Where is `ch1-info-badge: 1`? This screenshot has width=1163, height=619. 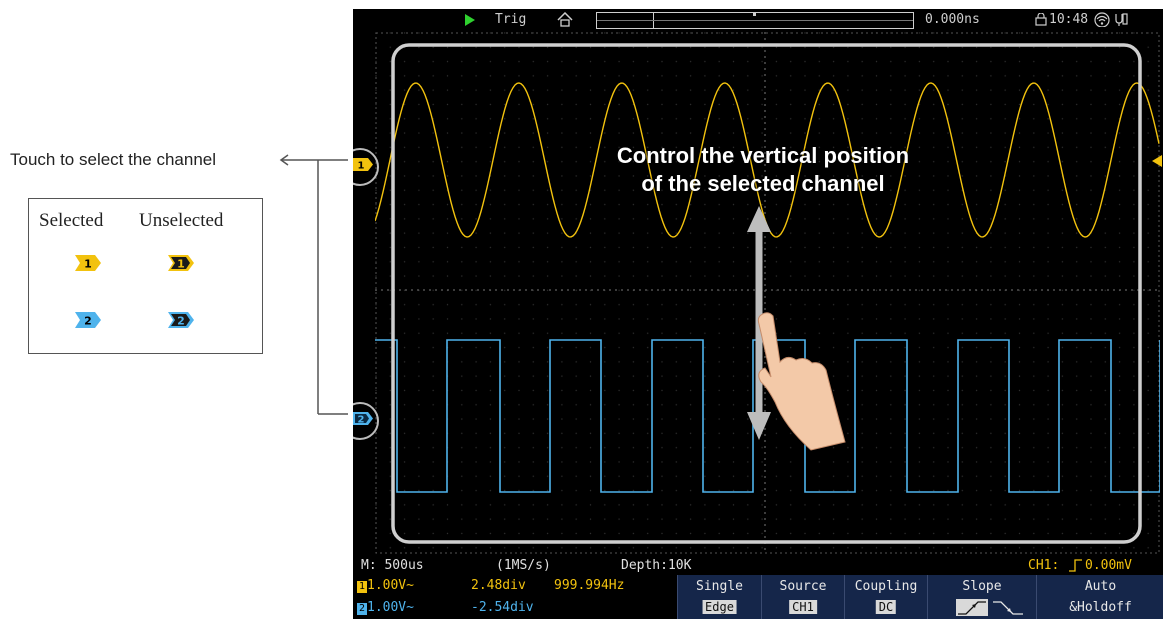 ch1-info-badge: 1 is located at coordinates (362, 587).